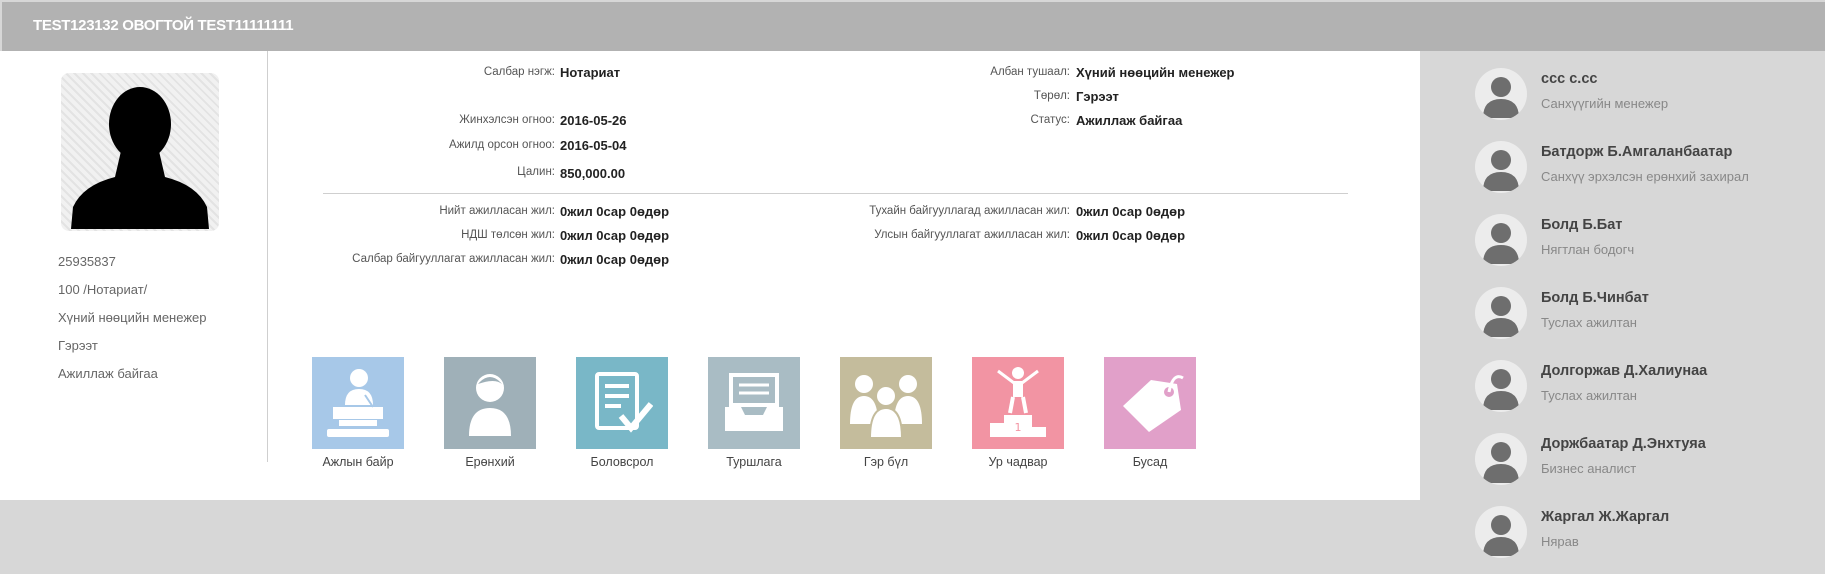 The width and height of the screenshot is (1825, 574). Describe the element at coordinates (1648, 462) in the screenshot. I see `staff-list-item: Доржбаатар Д.Энхтуяа Бизнес аналист` at that location.